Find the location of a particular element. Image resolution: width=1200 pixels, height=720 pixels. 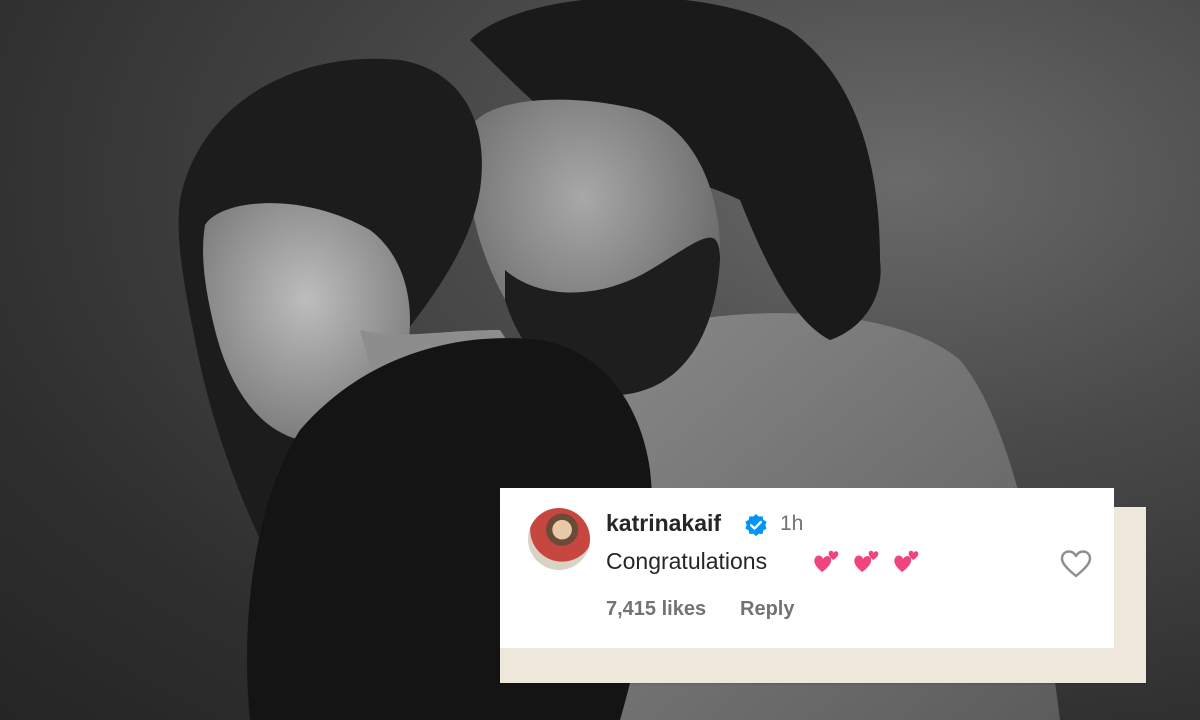

like-heart-icon is located at coordinates (1076, 564).